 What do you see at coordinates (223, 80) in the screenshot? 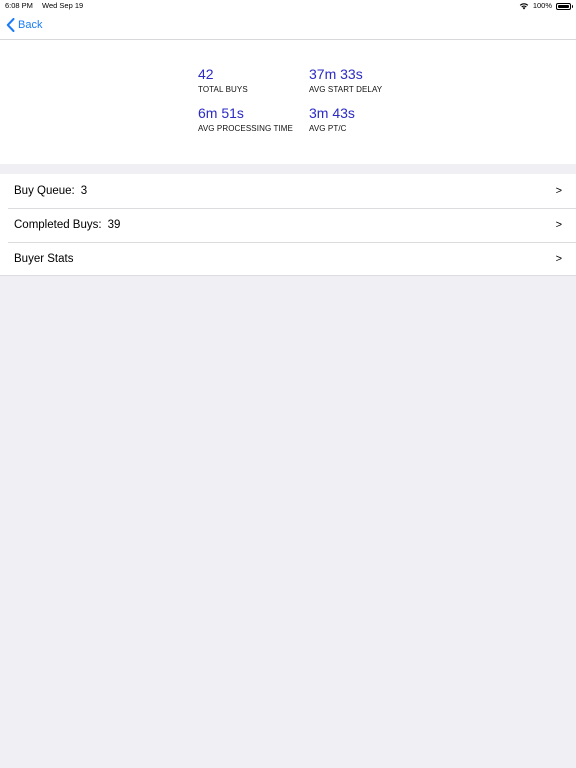
I see `stat-total-buys: 42 TOTAL BUYS` at bounding box center [223, 80].